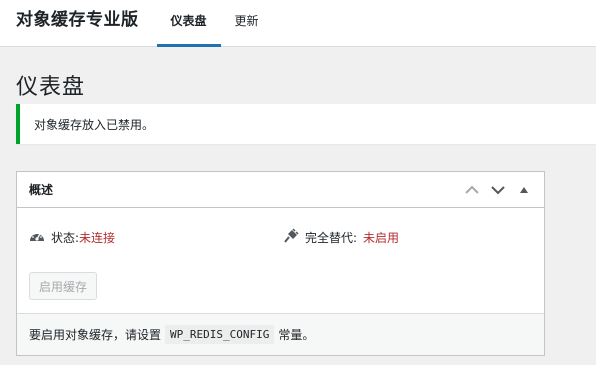  I want to click on chevron-up-icon, so click(472, 190).